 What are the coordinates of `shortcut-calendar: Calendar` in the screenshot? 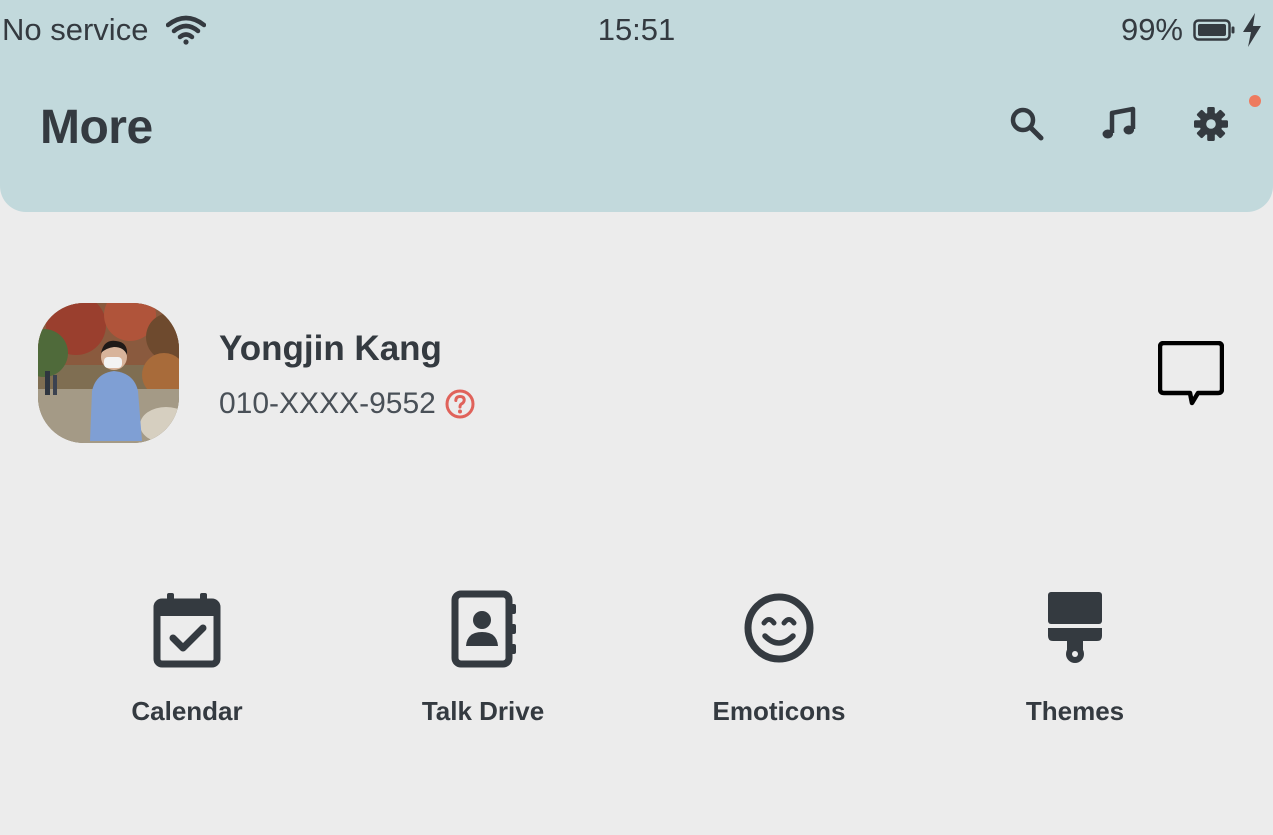 It's located at (187, 658).